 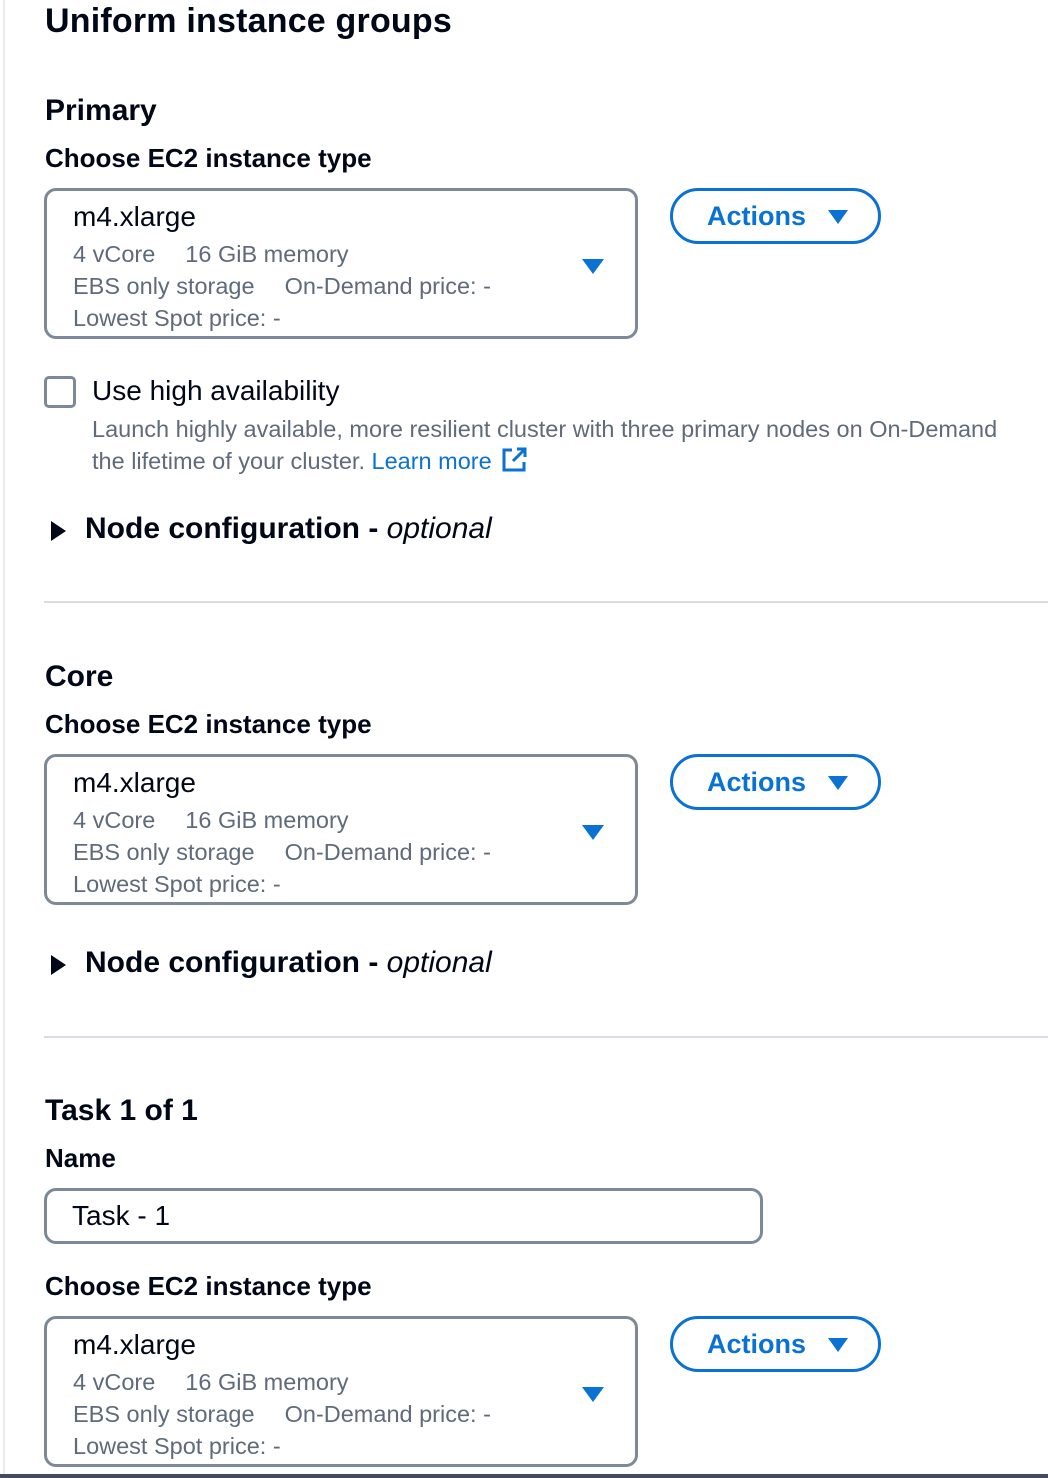 I want to click on task-instance-label: Choose EC2 instance type, so click(x=208, y=1286).